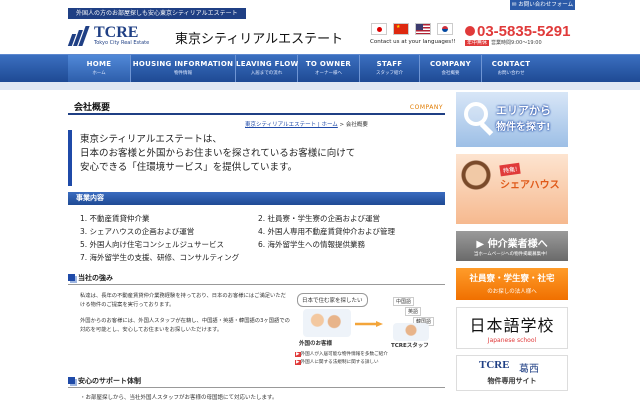  Describe the element at coordinates (512, 284) in the screenshot. I see `dorm-banner: 社員寮・学生寮・社宅 のお探しの法人様へ` at that location.